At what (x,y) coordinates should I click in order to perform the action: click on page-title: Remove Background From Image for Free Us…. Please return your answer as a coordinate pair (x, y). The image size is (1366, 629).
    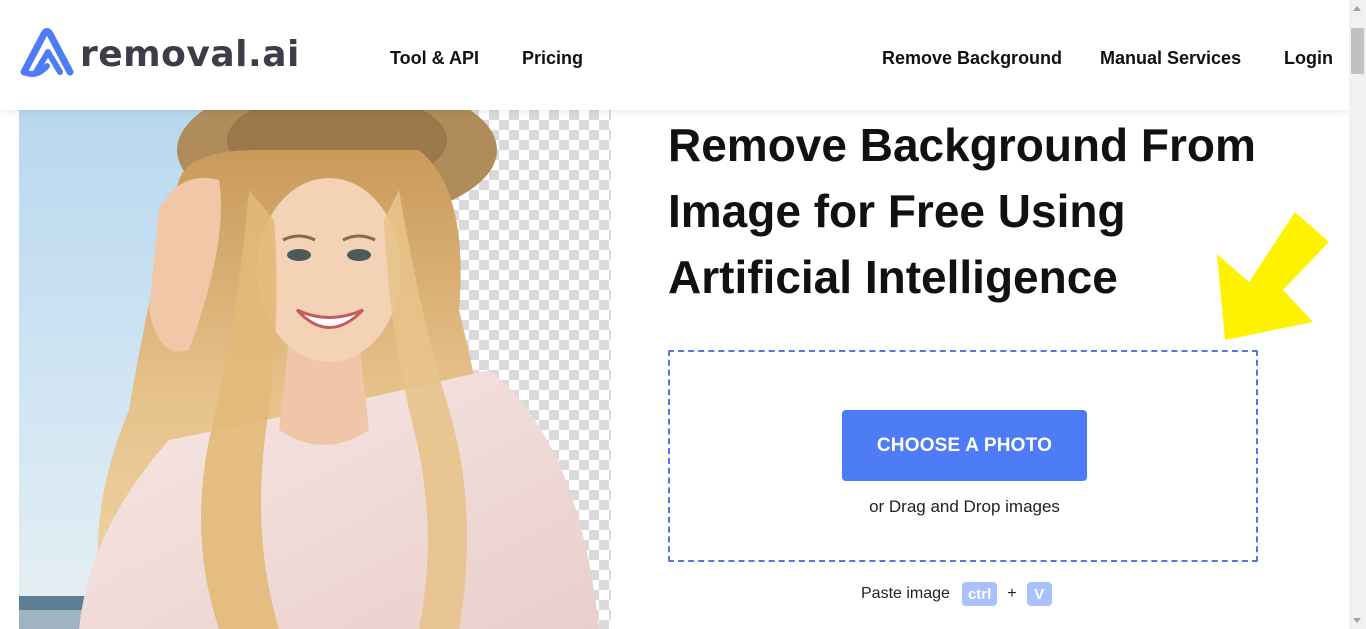
    Looking at the image, I should click on (978, 211).